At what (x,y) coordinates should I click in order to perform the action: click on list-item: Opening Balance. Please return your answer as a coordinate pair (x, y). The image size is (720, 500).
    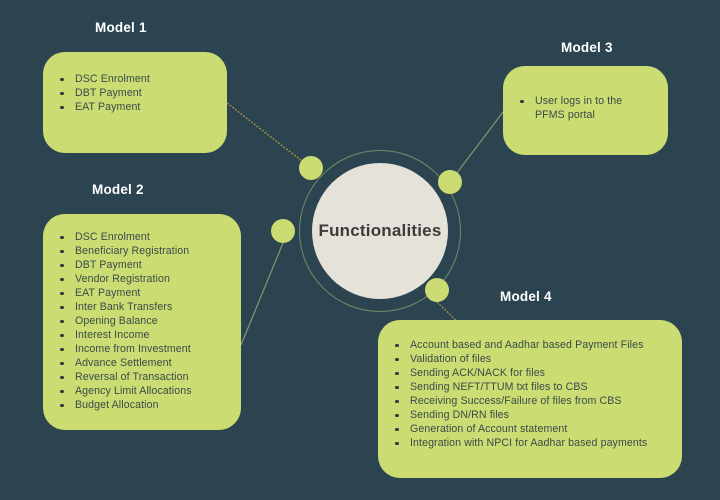
    Looking at the image, I should click on (142, 321).